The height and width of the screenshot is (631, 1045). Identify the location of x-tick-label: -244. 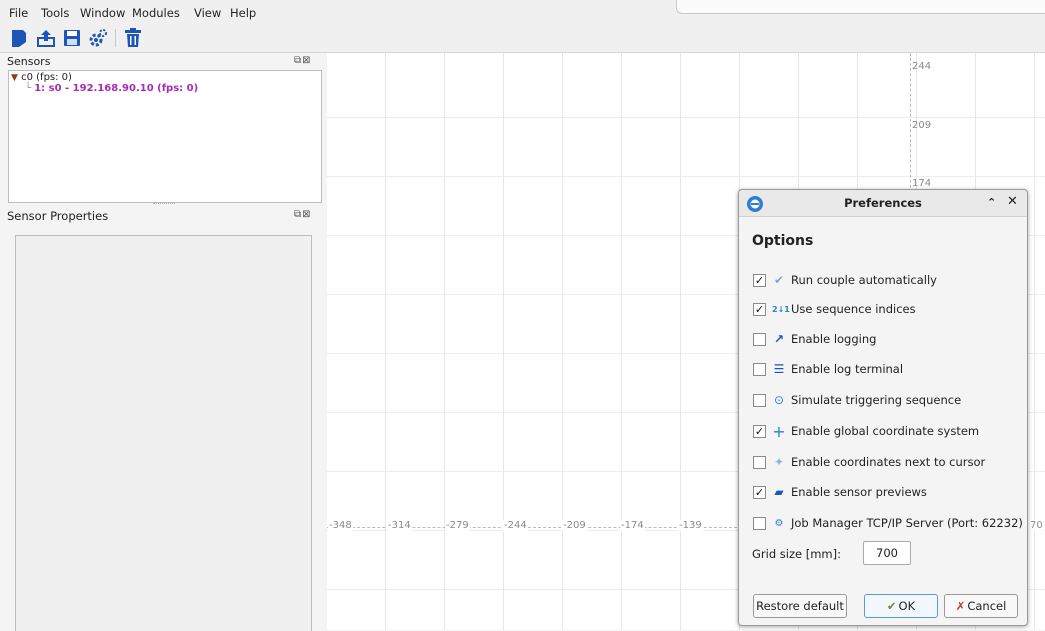
(515, 525).